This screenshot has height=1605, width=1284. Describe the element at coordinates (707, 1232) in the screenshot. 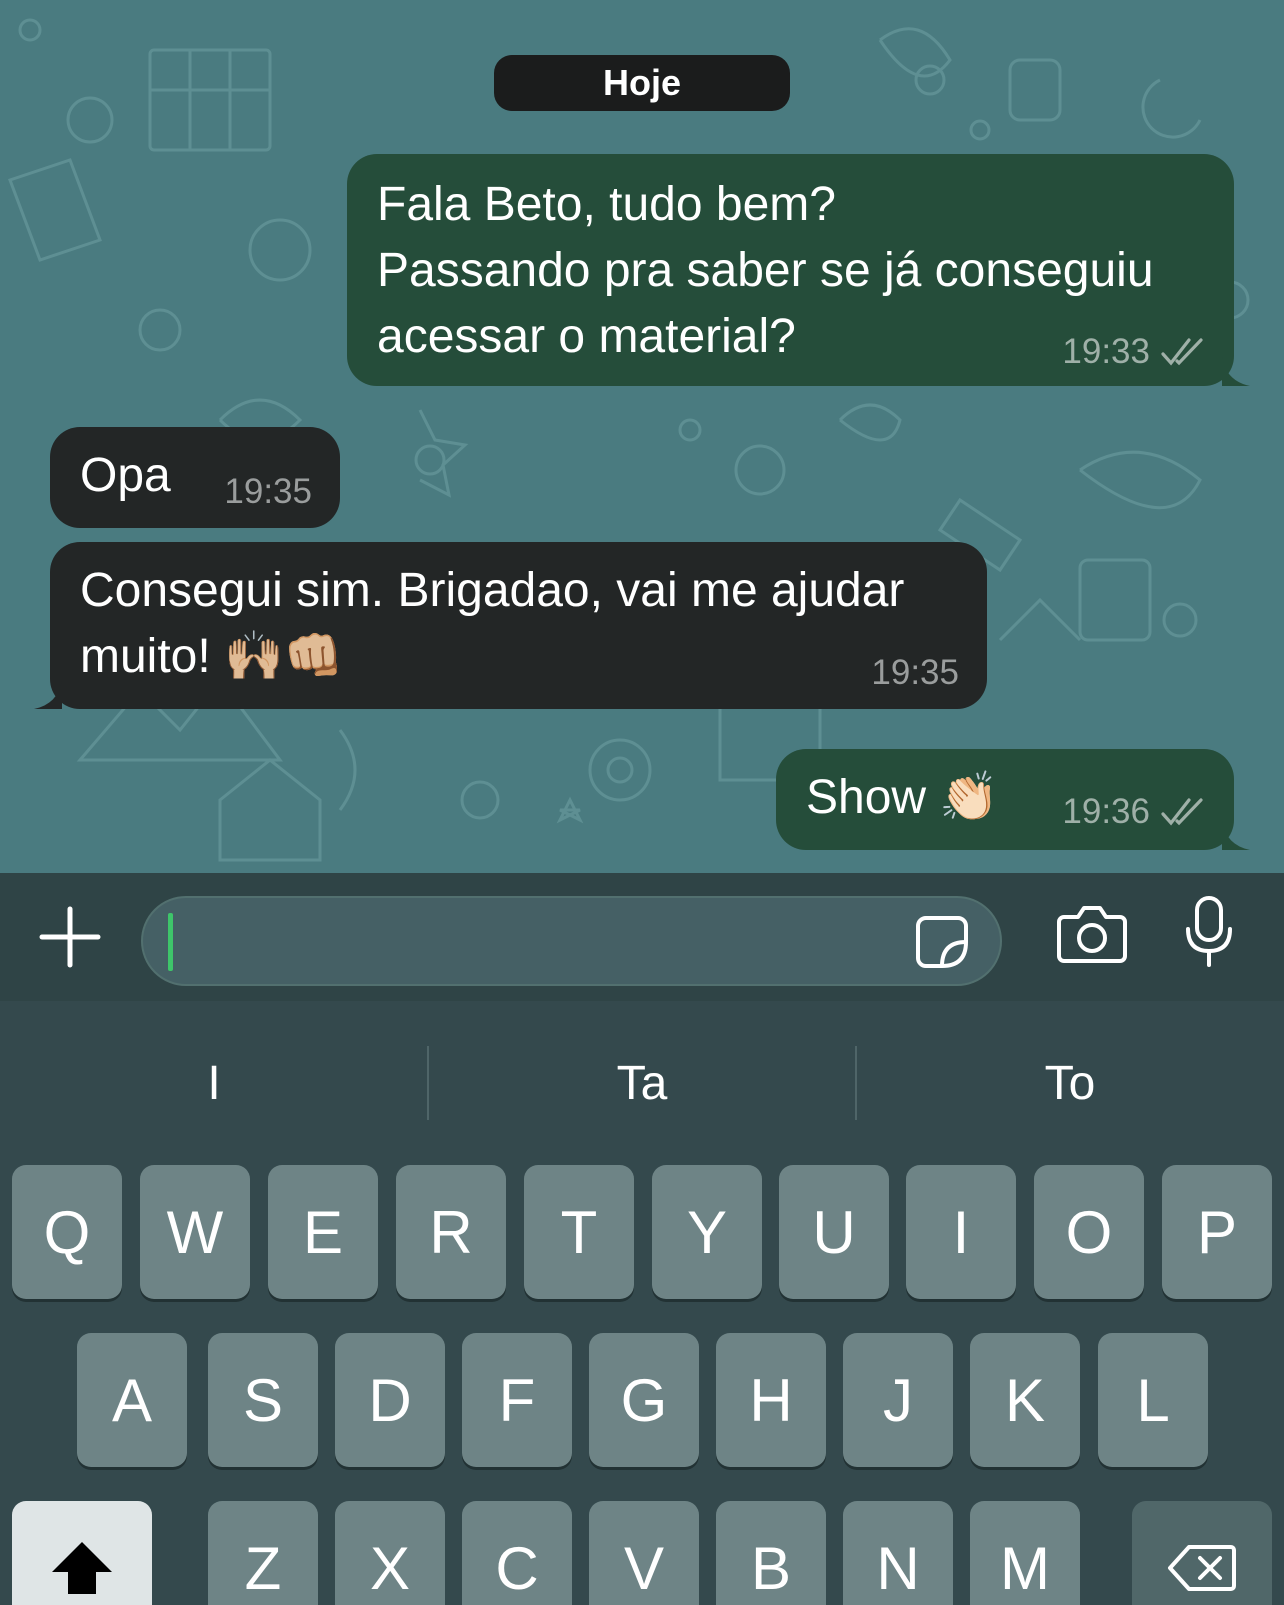

I see `key-y: Y` at that location.